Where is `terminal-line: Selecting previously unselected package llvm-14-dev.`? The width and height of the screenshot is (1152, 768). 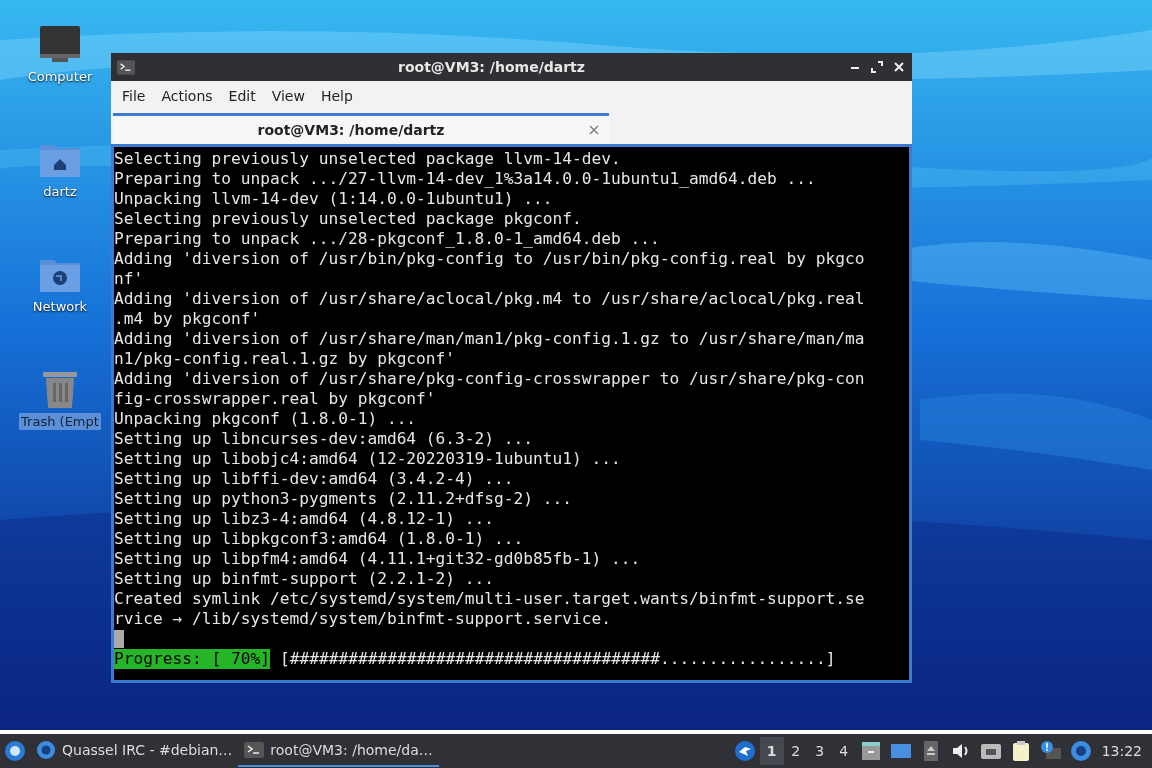 terminal-line: Selecting previously unselected package llvm-14-dev. is located at coordinates (368, 159).